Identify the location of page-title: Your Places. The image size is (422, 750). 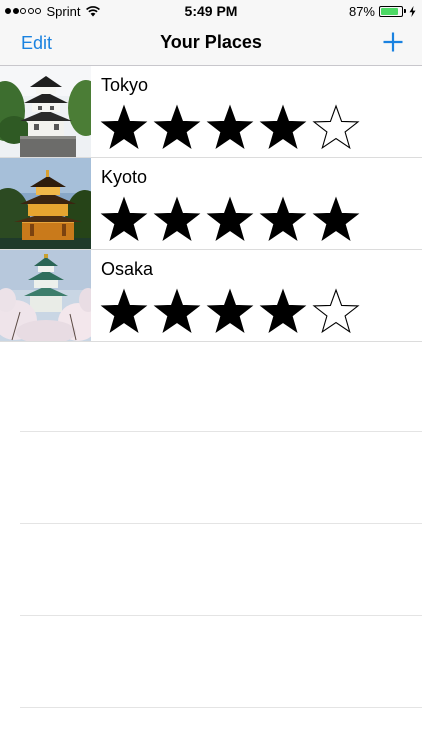
(211, 42).